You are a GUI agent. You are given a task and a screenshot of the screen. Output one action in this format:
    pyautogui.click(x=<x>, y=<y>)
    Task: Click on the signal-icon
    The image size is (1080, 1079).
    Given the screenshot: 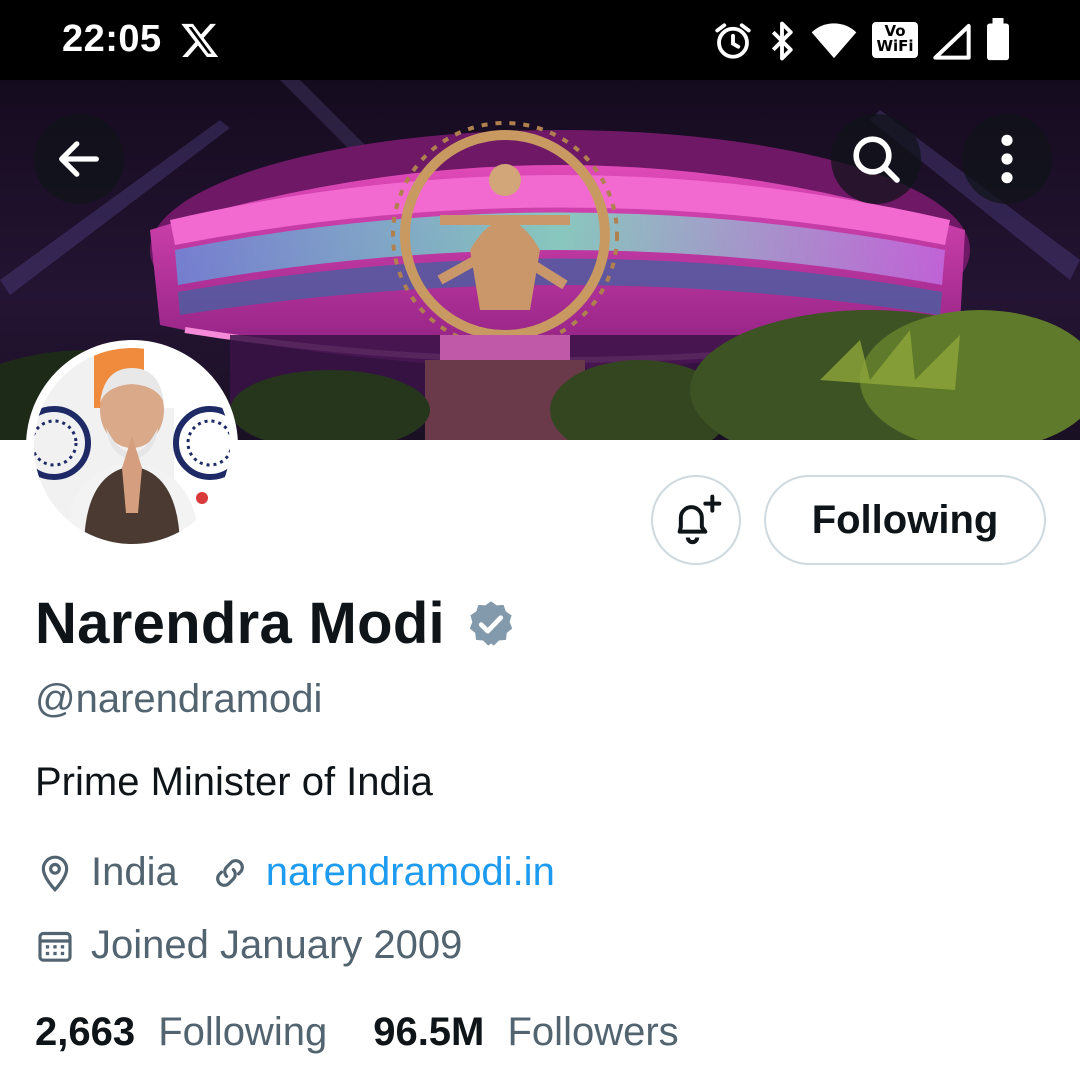 What is the action you would take?
    pyautogui.click(x=952, y=42)
    